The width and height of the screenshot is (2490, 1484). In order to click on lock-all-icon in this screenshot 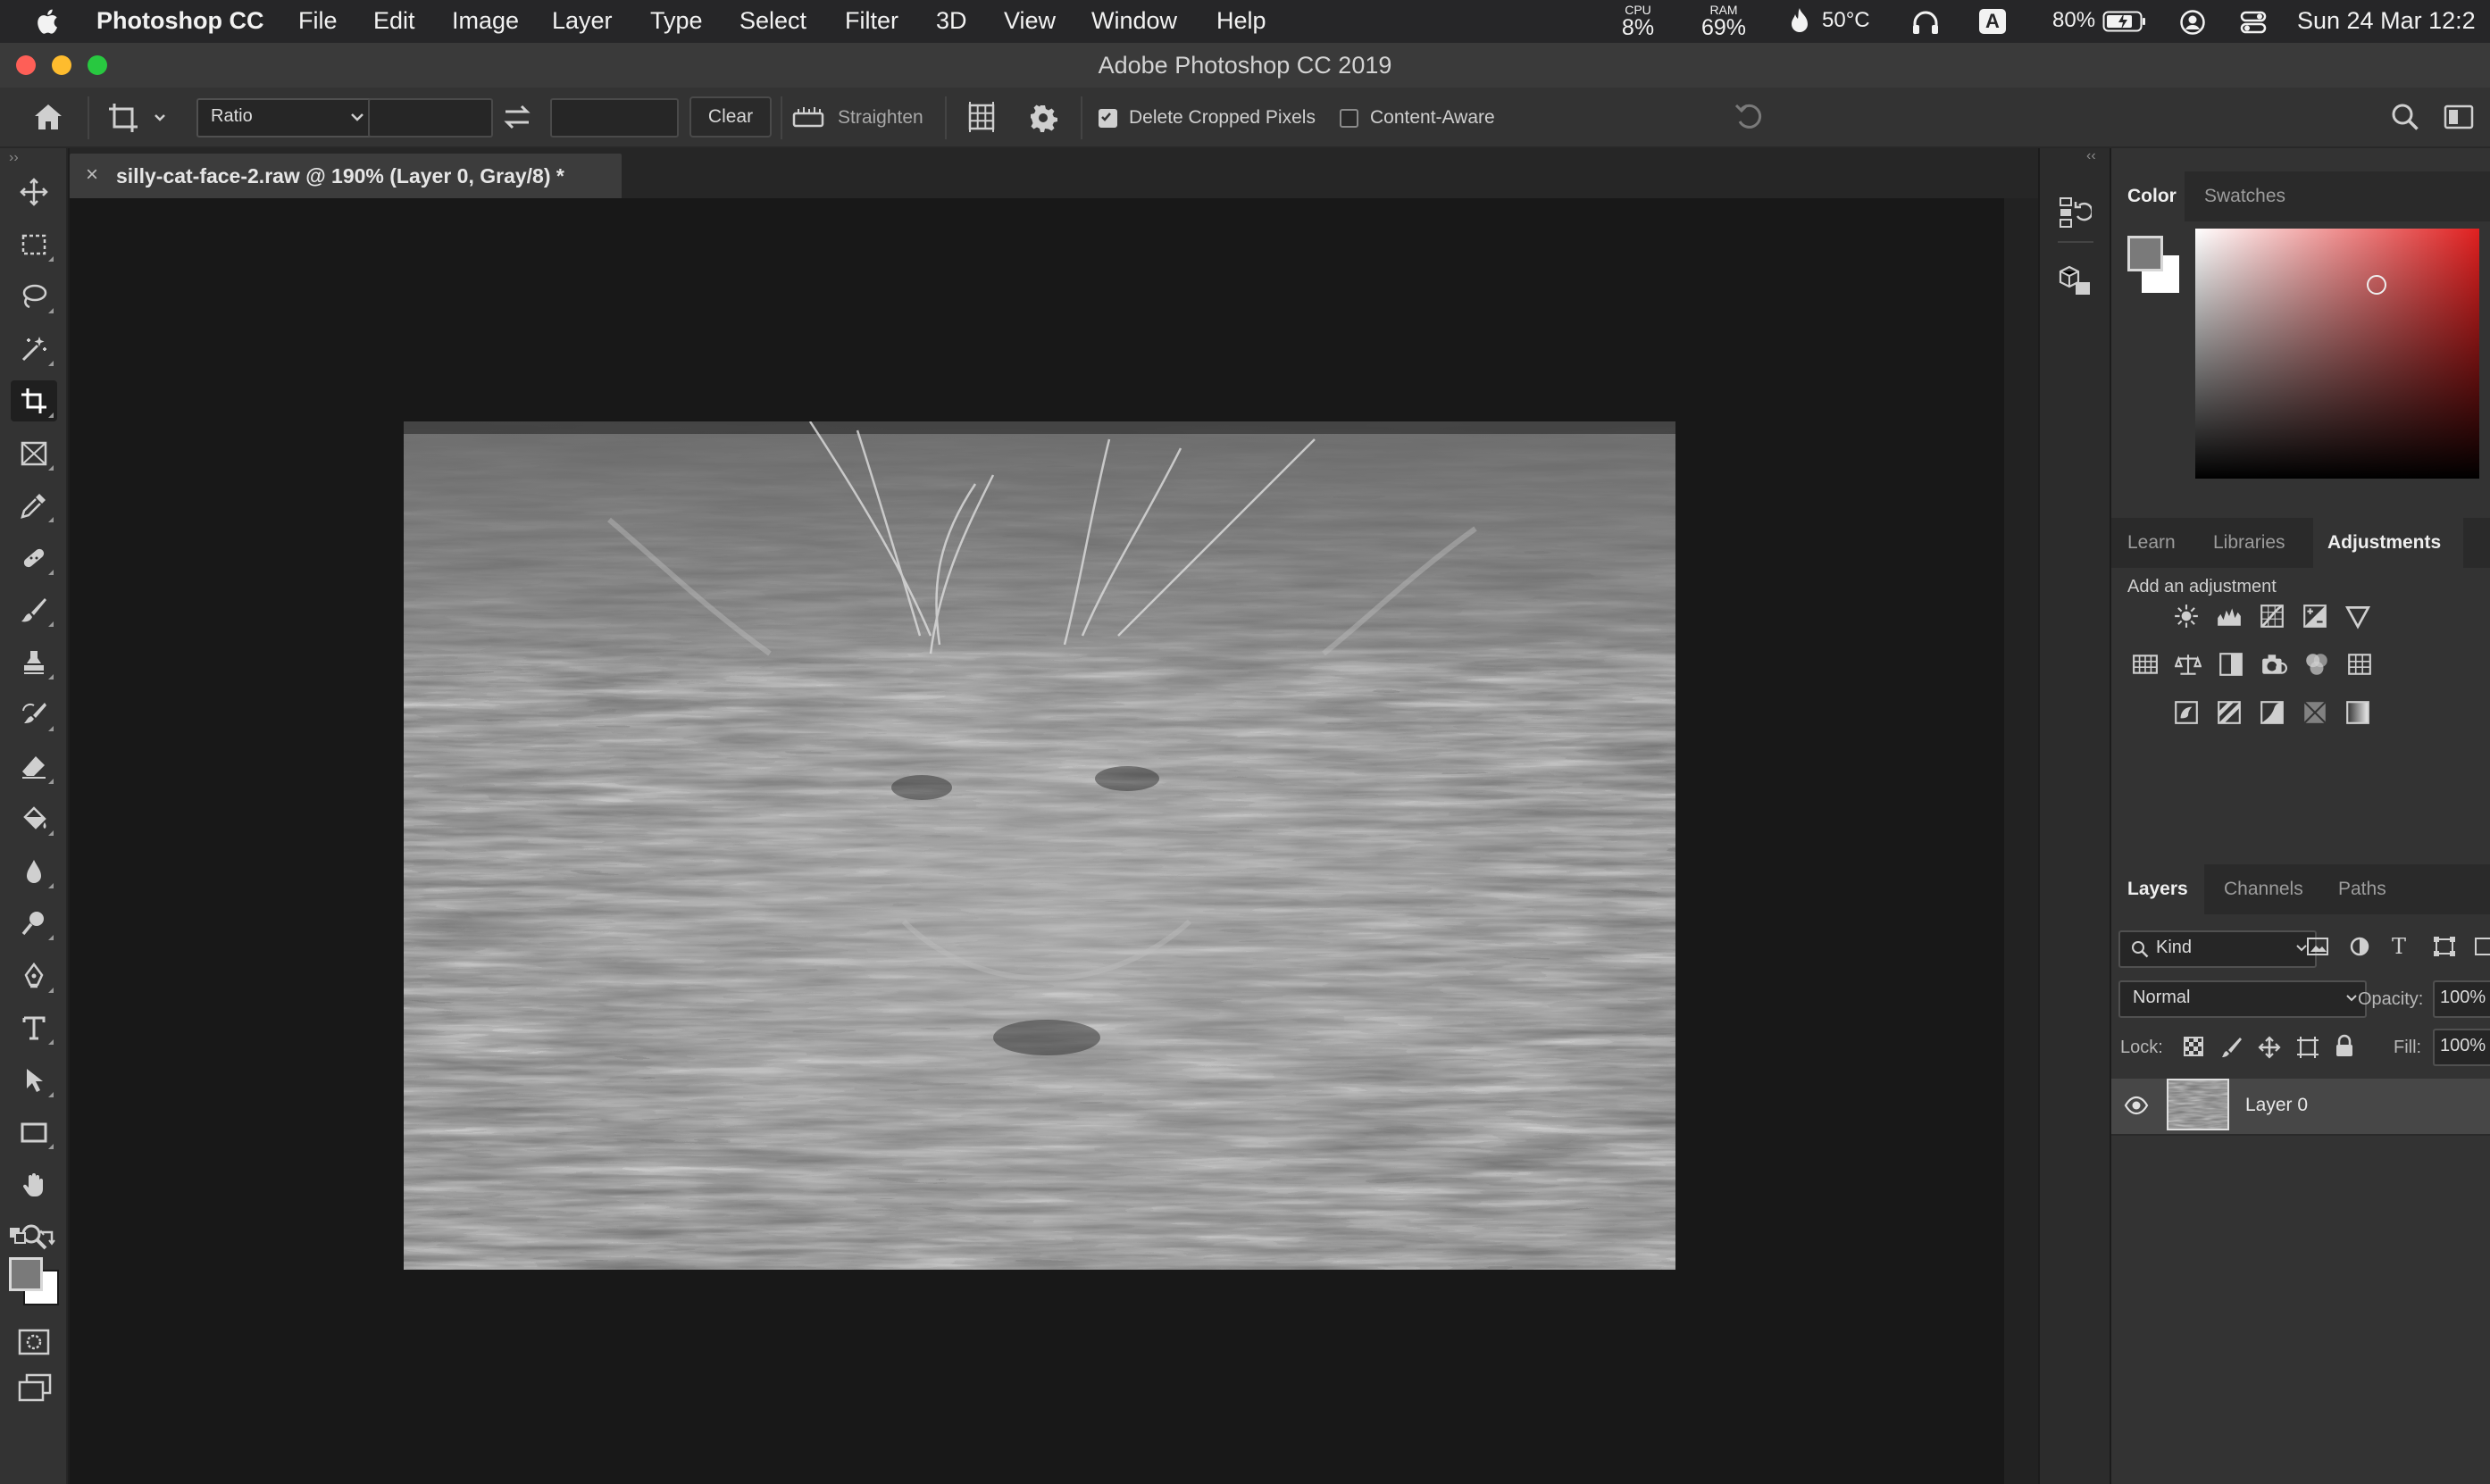, I will do `click(2344, 1045)`.